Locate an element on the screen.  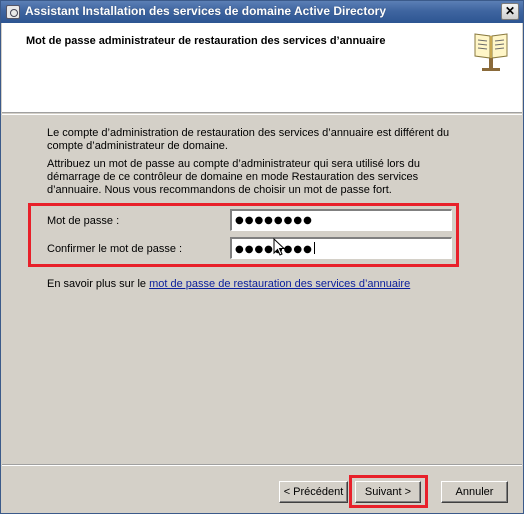
book-icon is located at coordinates (491, 52).